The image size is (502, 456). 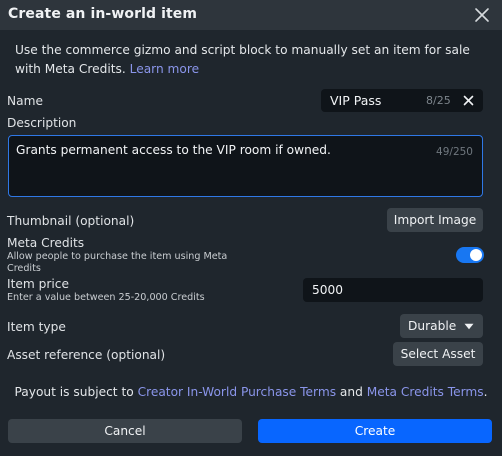 I want to click on item-type-select: Durable, so click(x=441, y=326).